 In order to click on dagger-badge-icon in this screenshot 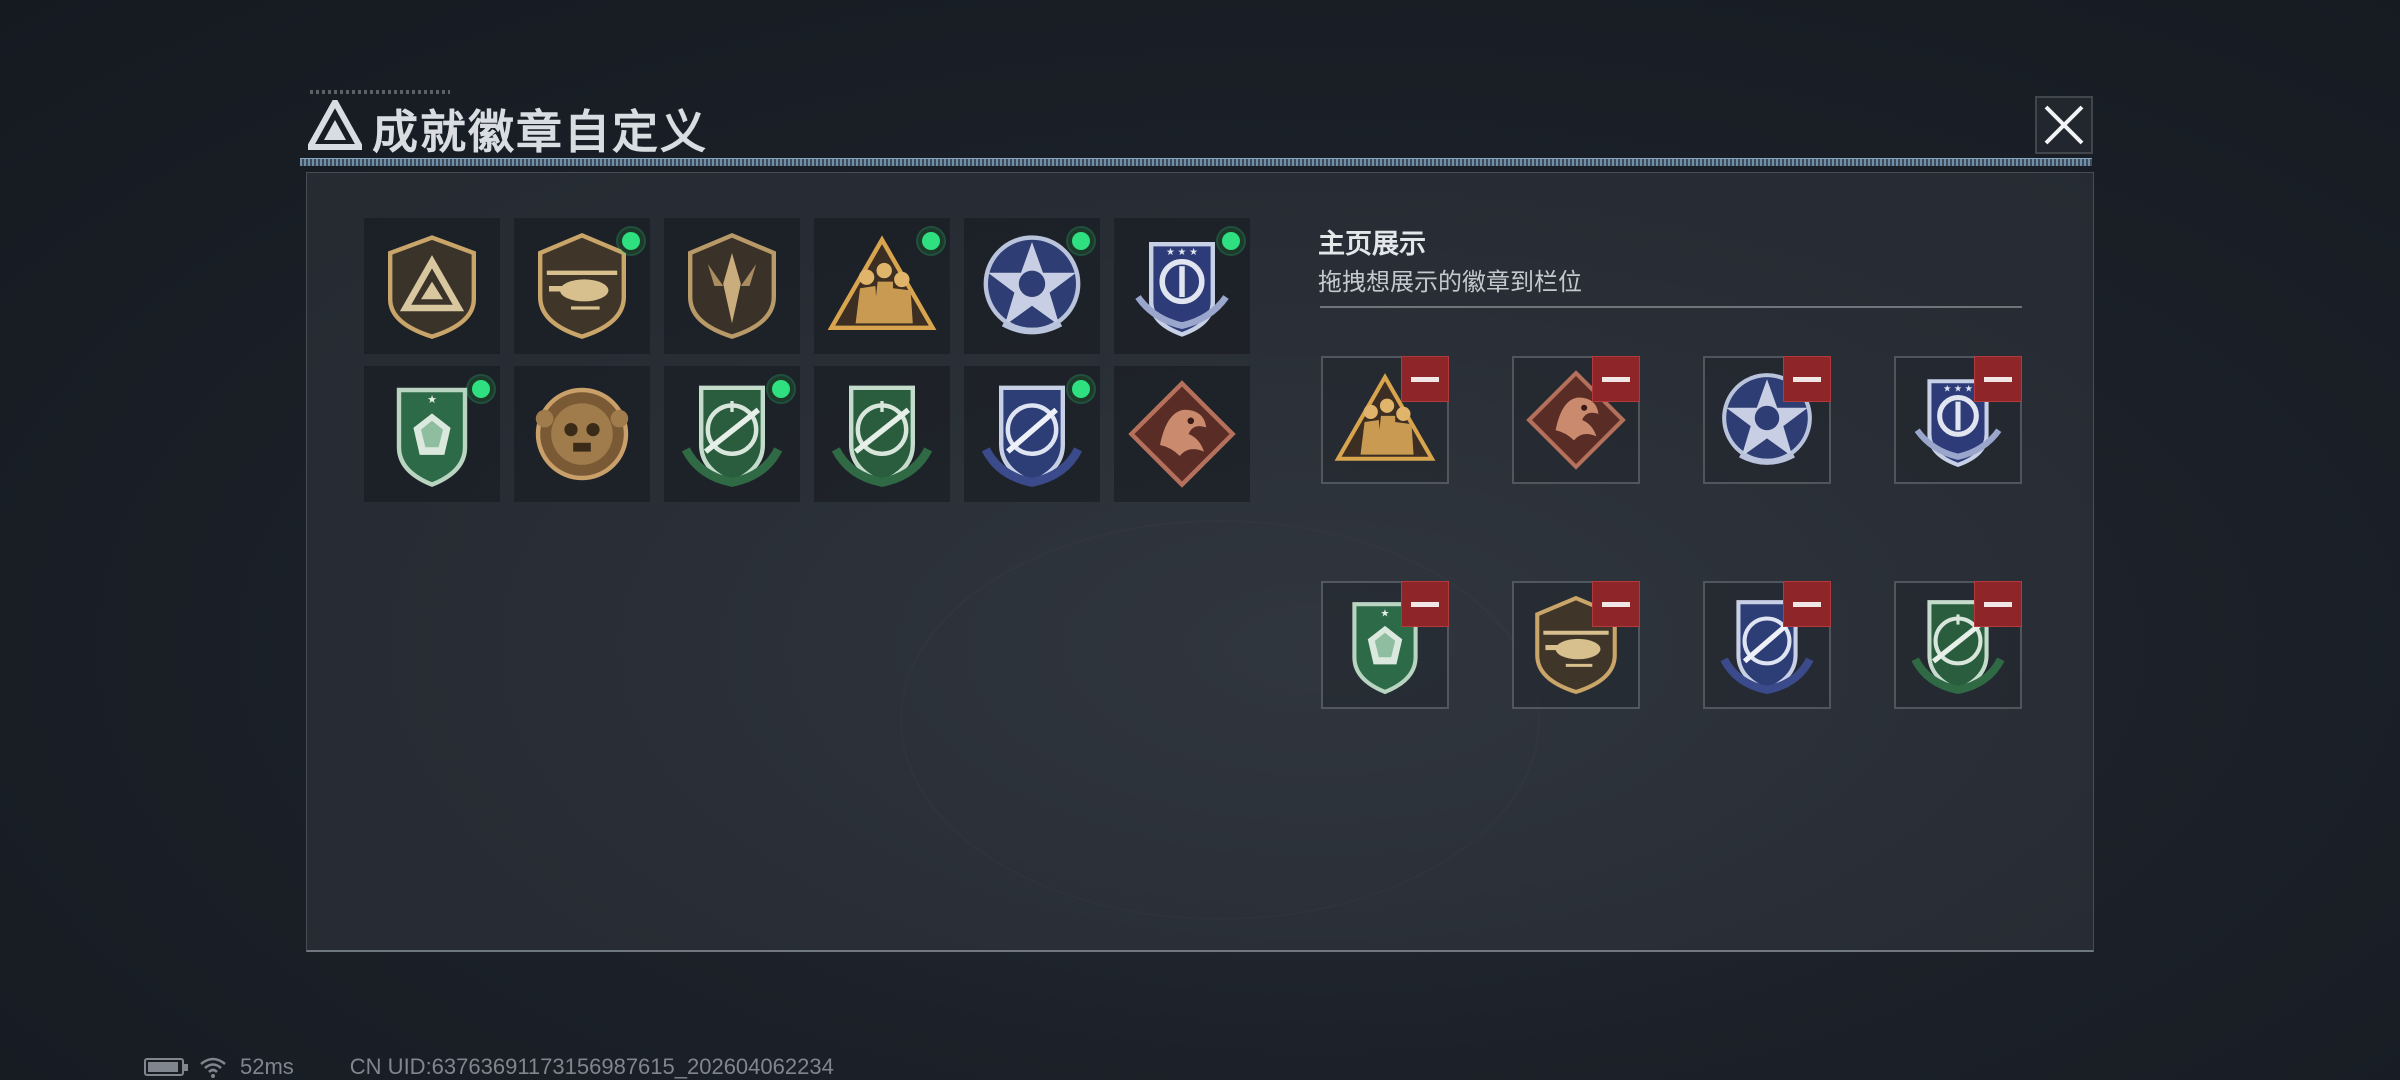, I will do `click(732, 286)`.